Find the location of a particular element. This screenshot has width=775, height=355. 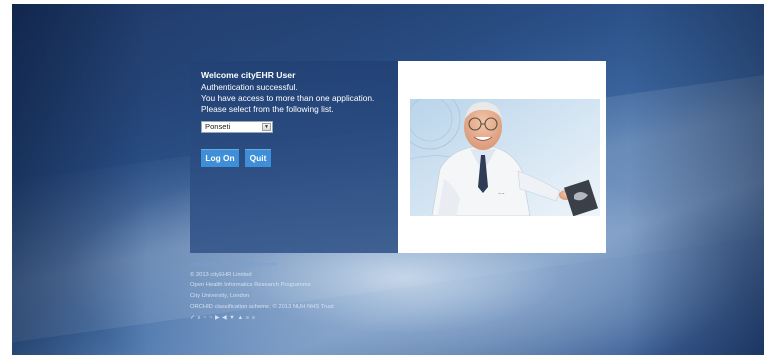

application-select-value: Ponseti is located at coordinates (218, 126).